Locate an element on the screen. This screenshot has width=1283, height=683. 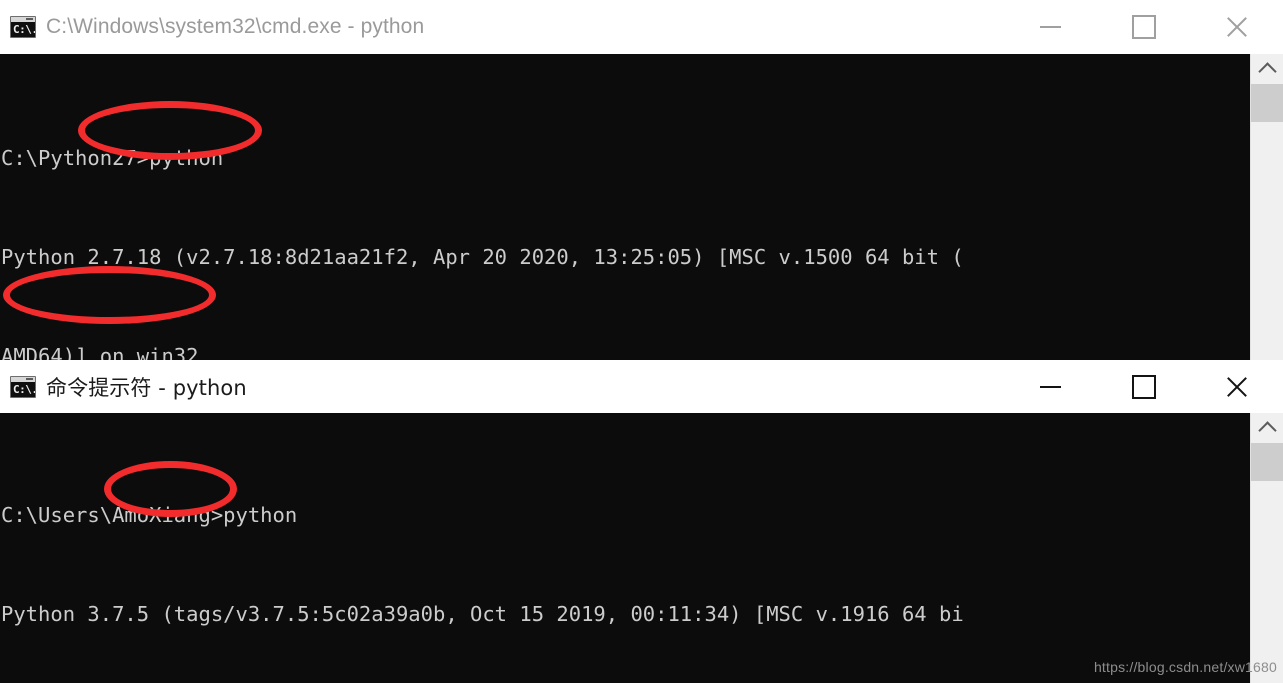
console-line: C:\Python27>python is located at coordinates (112, 158).